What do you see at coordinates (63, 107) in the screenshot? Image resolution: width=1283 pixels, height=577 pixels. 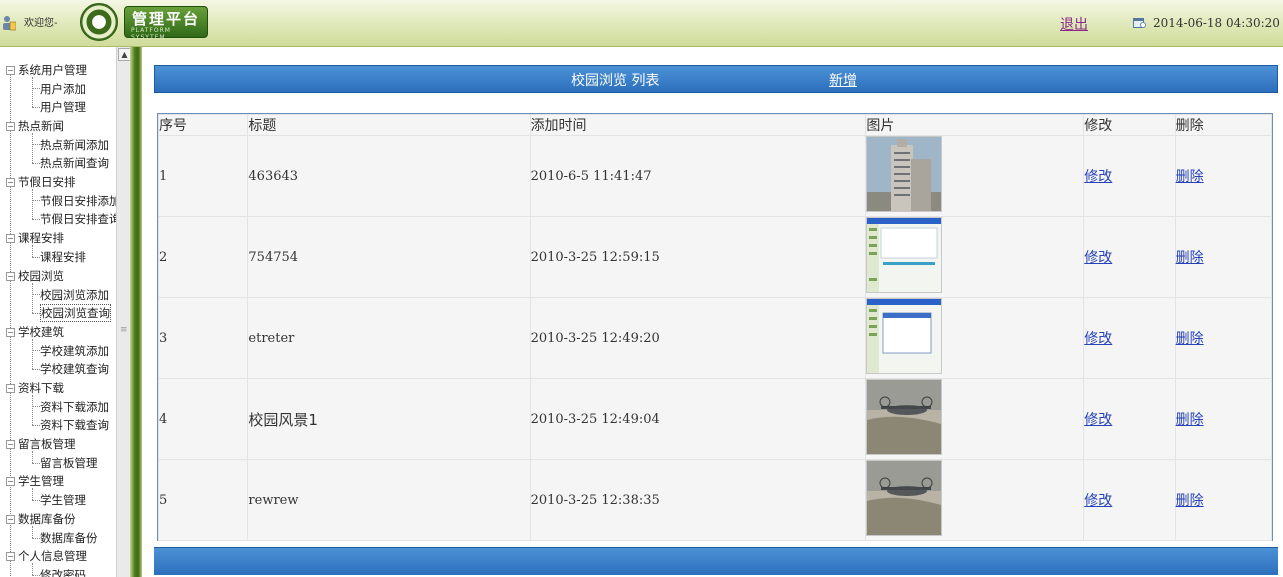 I see `sidebar-item-user-manage: 用户管理` at bounding box center [63, 107].